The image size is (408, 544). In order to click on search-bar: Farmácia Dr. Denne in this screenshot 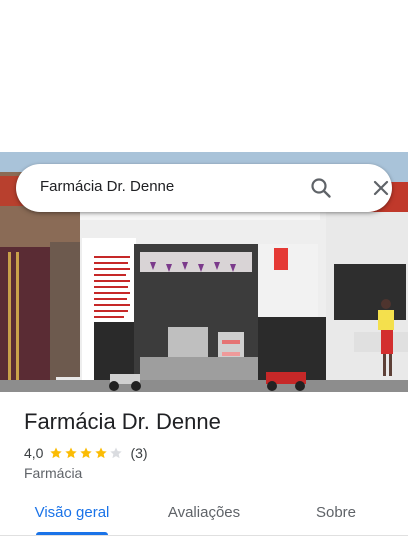, I will do `click(204, 188)`.